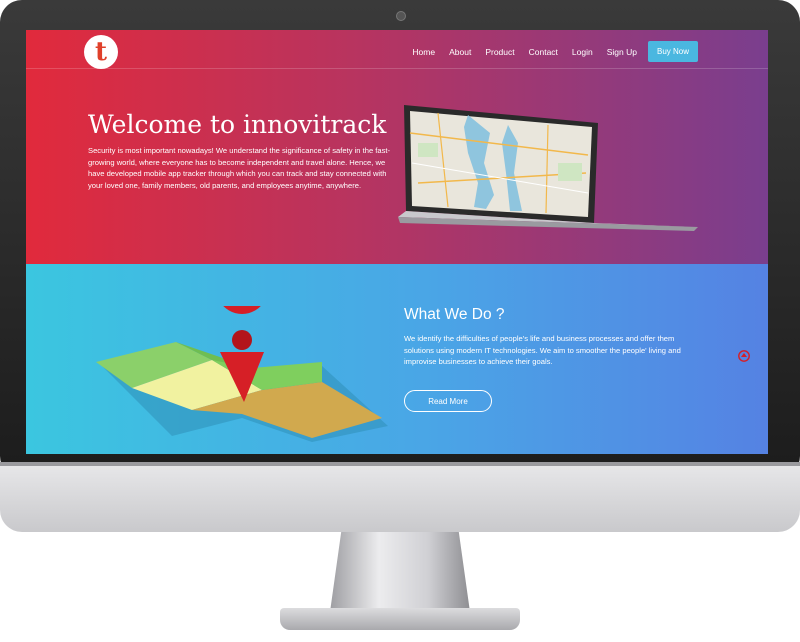 The height and width of the screenshot is (642, 800). What do you see at coordinates (242, 374) in the screenshot?
I see `map-pin-illustration` at bounding box center [242, 374].